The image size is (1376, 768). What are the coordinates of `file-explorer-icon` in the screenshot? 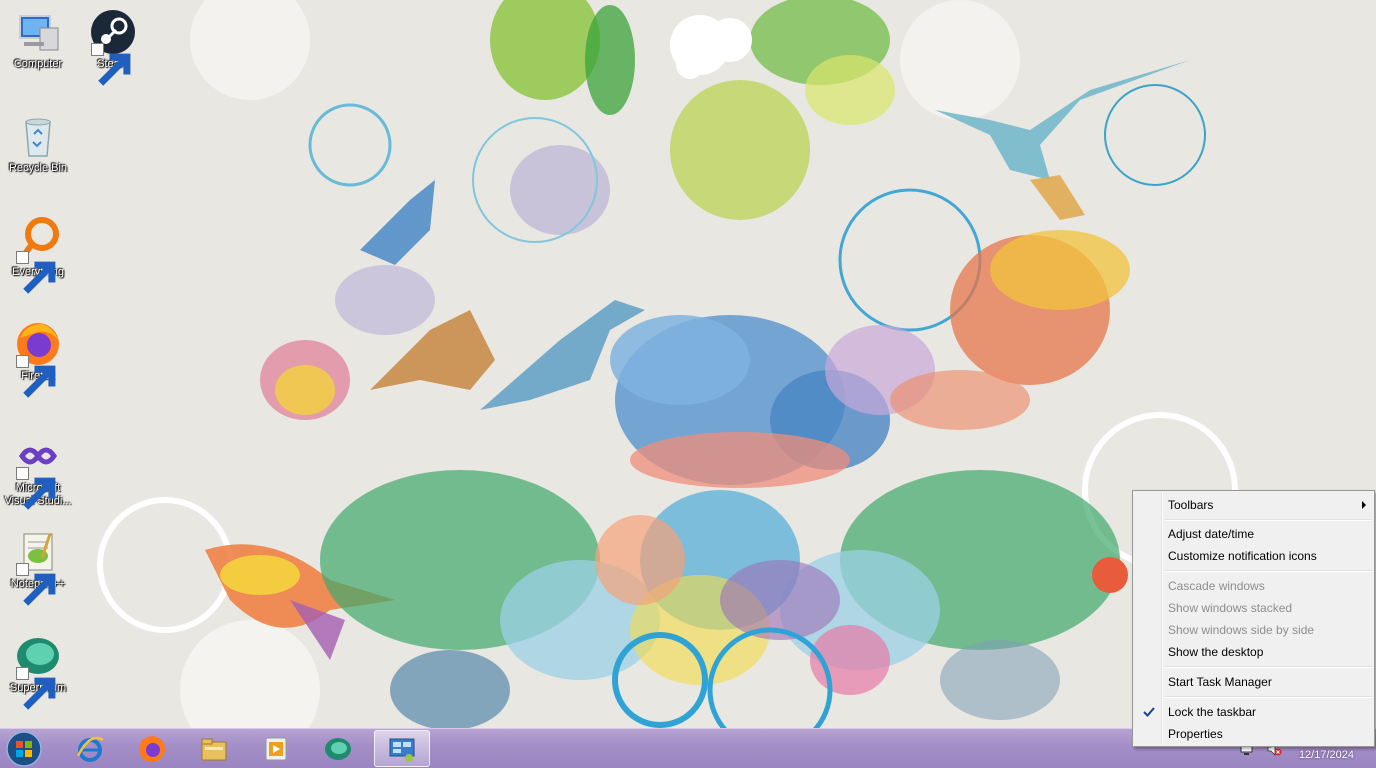 It's located at (214, 749).